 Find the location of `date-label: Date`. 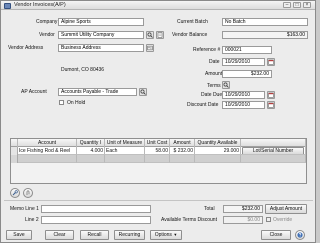

date-label: Date is located at coordinates (214, 62).